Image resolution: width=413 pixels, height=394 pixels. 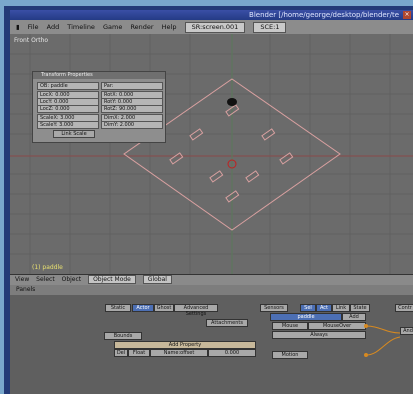 I want to click on dimy-field: DimY: 2.000, so click(x=132, y=125).